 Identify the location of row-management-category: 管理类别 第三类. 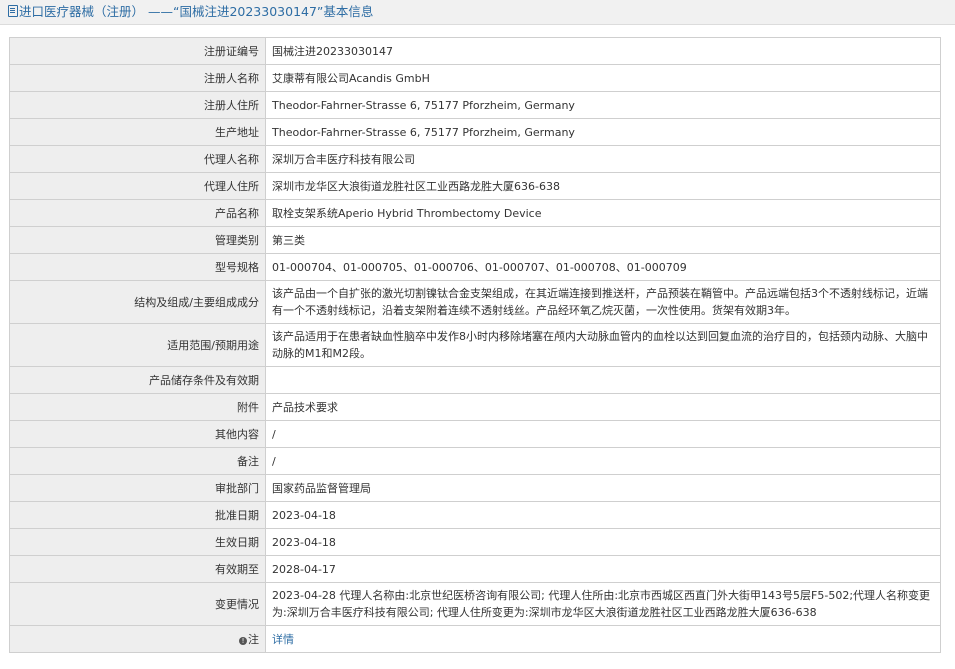
(475, 240).